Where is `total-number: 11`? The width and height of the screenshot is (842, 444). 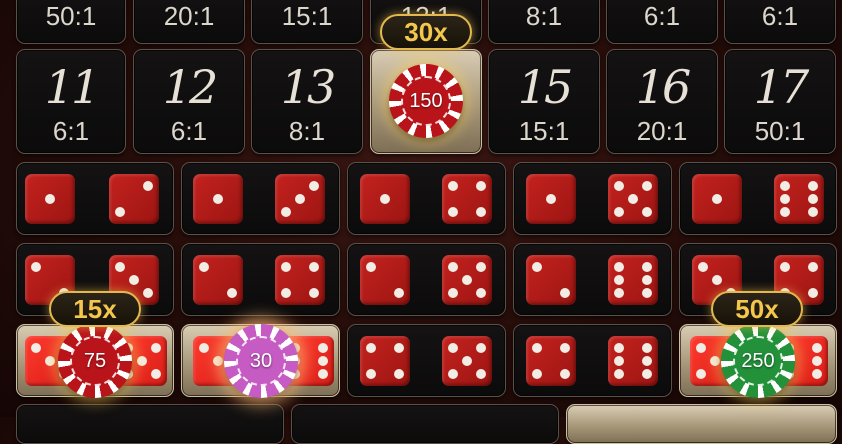 total-number: 11 is located at coordinates (72, 87).